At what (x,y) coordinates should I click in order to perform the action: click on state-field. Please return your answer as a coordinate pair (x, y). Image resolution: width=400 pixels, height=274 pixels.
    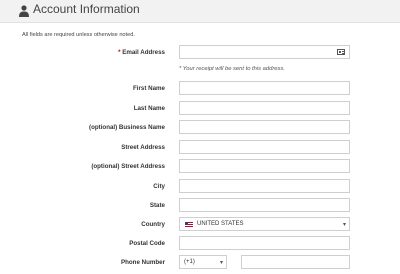
    Looking at the image, I should click on (264, 205).